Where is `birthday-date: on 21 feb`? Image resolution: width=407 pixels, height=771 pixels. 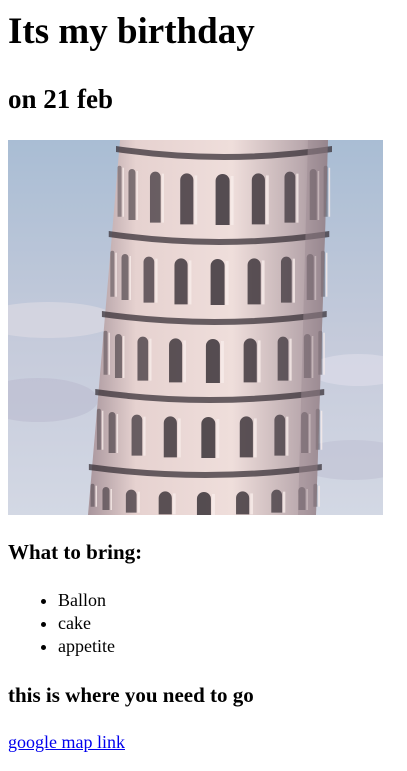 birthday-date: on 21 feb is located at coordinates (61, 99).